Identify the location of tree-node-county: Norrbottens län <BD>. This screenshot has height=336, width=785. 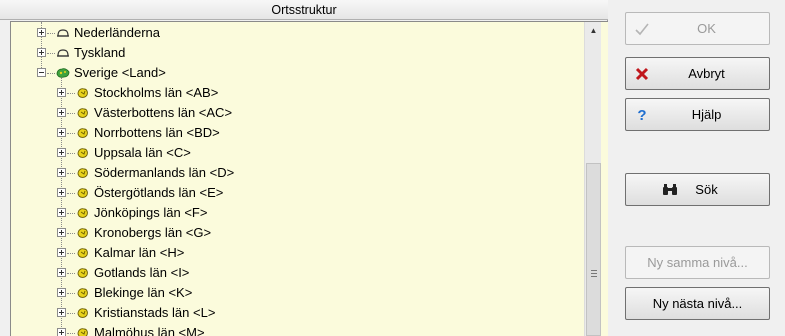
(291, 133).